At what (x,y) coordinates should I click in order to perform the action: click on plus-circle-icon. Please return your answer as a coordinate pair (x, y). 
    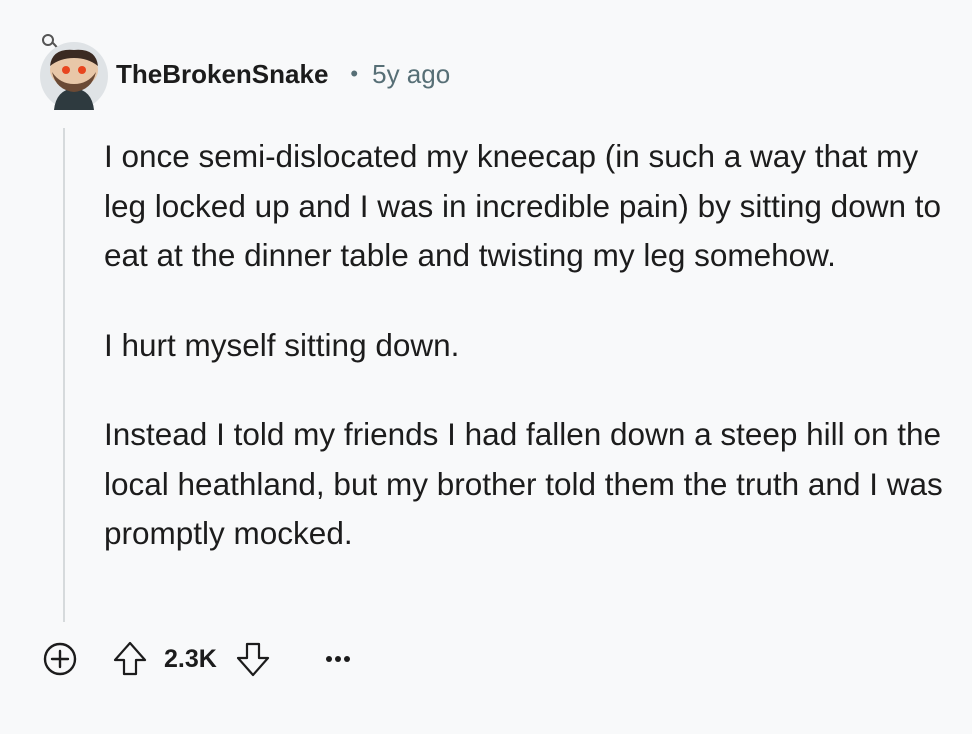
    Looking at the image, I should click on (60, 659).